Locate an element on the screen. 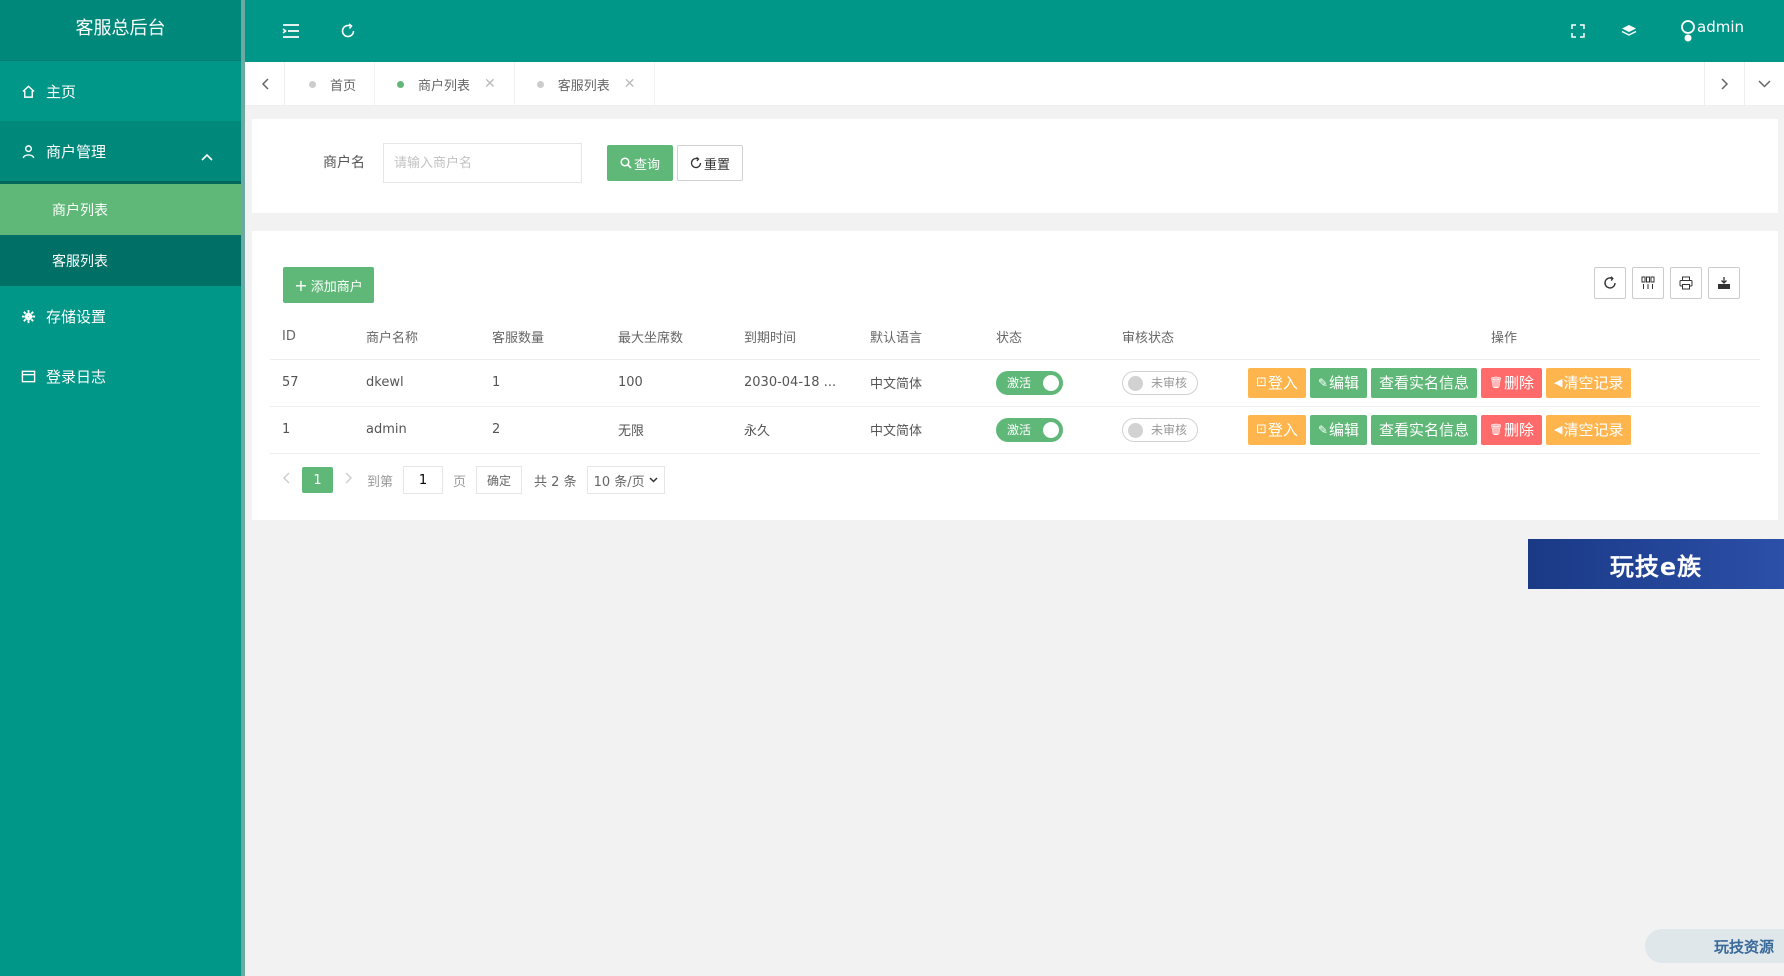 This screenshot has height=976, width=1784. print-button is located at coordinates (1686, 283).